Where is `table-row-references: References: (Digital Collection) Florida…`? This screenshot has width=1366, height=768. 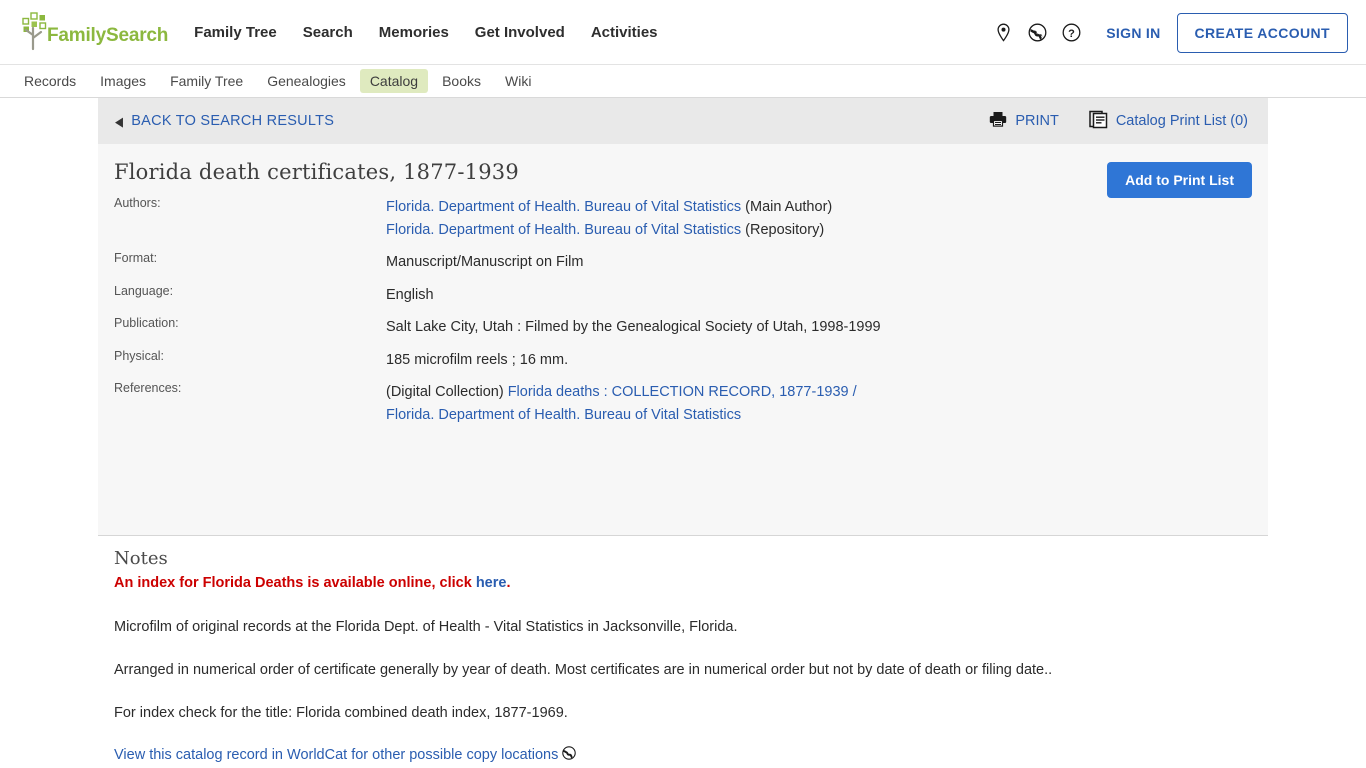 table-row-references: References: (Digital Collection) Florida… is located at coordinates (504, 408).